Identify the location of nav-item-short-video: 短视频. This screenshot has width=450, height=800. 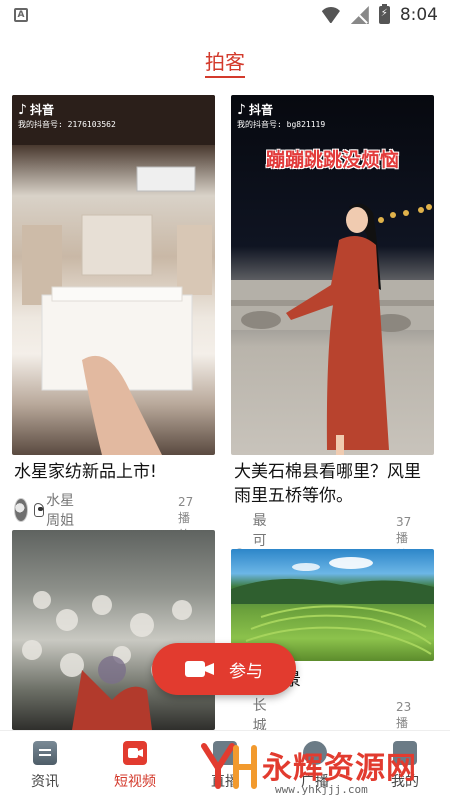
(135, 766).